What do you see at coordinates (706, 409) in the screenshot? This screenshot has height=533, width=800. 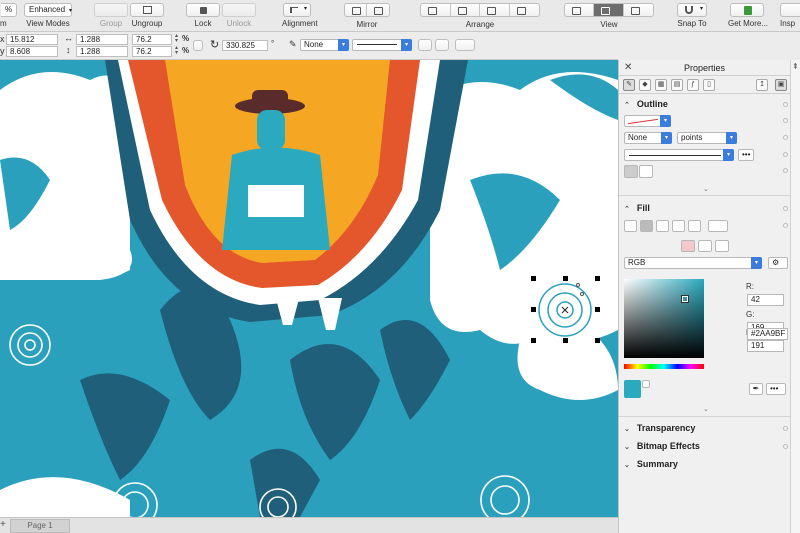 I see `fill-expand-chevron-icon: ⌄` at bounding box center [706, 409].